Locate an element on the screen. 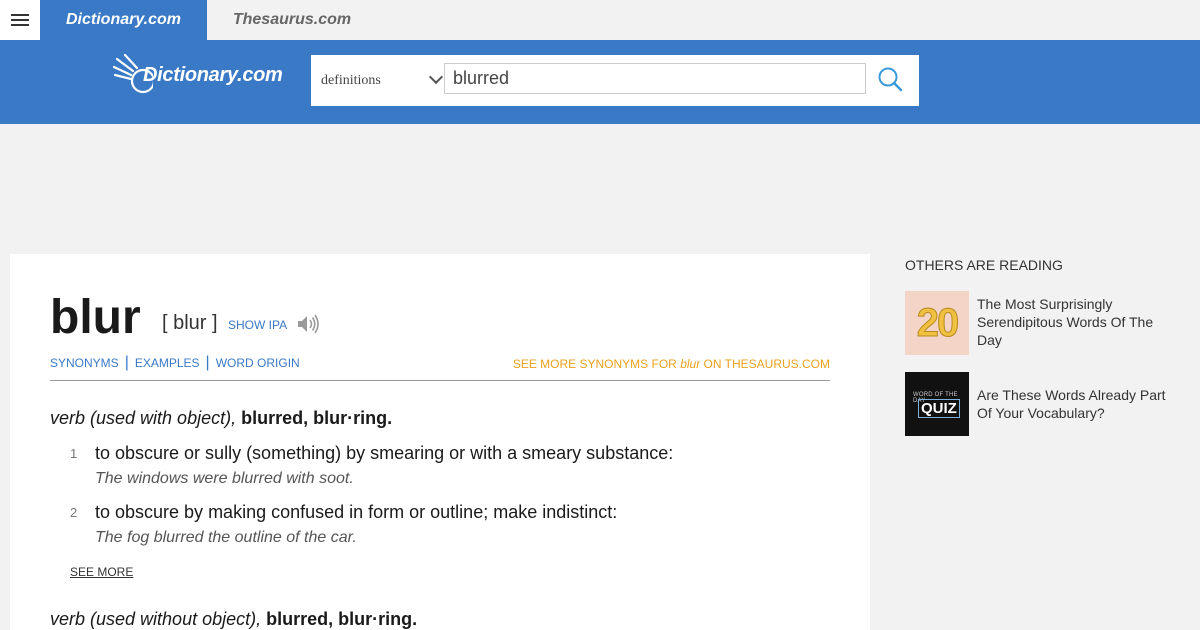 The width and height of the screenshot is (1200, 630). subnav-examples: EXAMPLES is located at coordinates (167, 363).